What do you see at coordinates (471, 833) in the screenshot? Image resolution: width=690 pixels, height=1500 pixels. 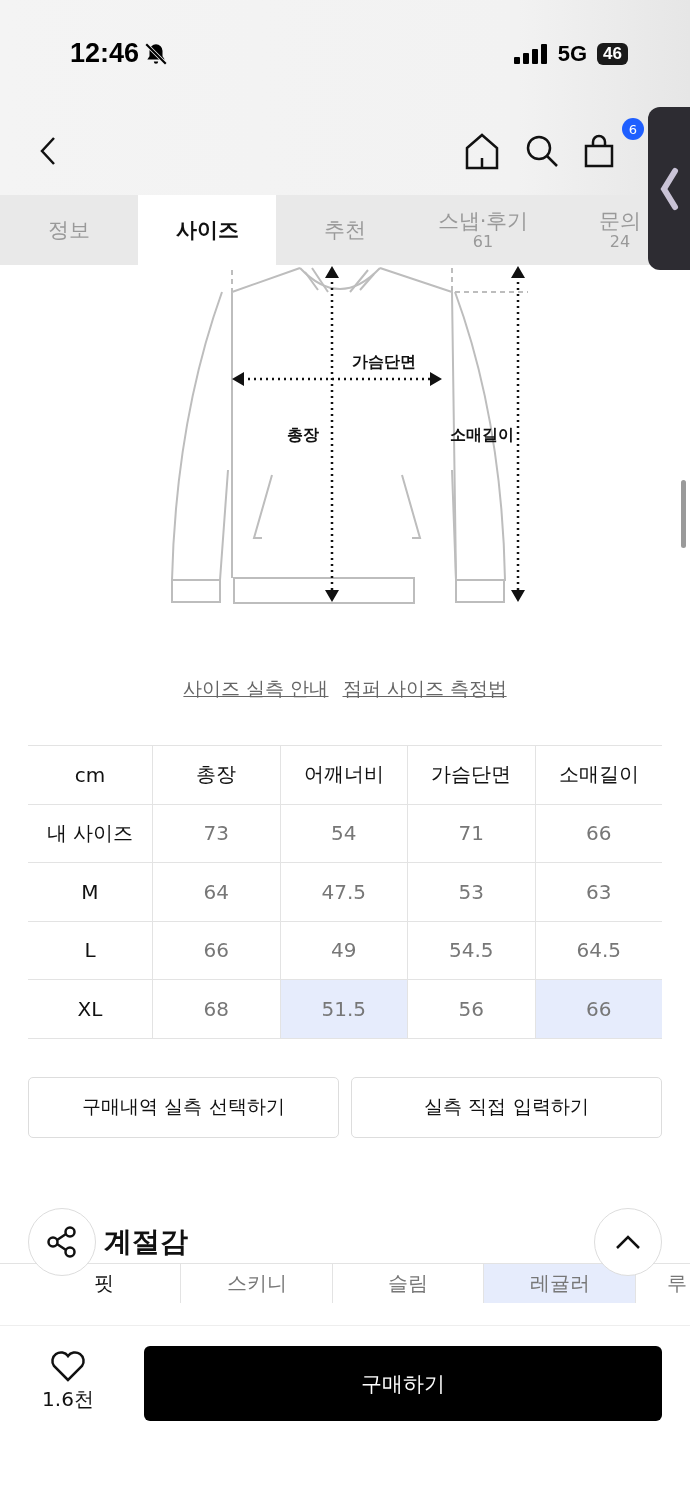 I see `table-cell: 71` at bounding box center [471, 833].